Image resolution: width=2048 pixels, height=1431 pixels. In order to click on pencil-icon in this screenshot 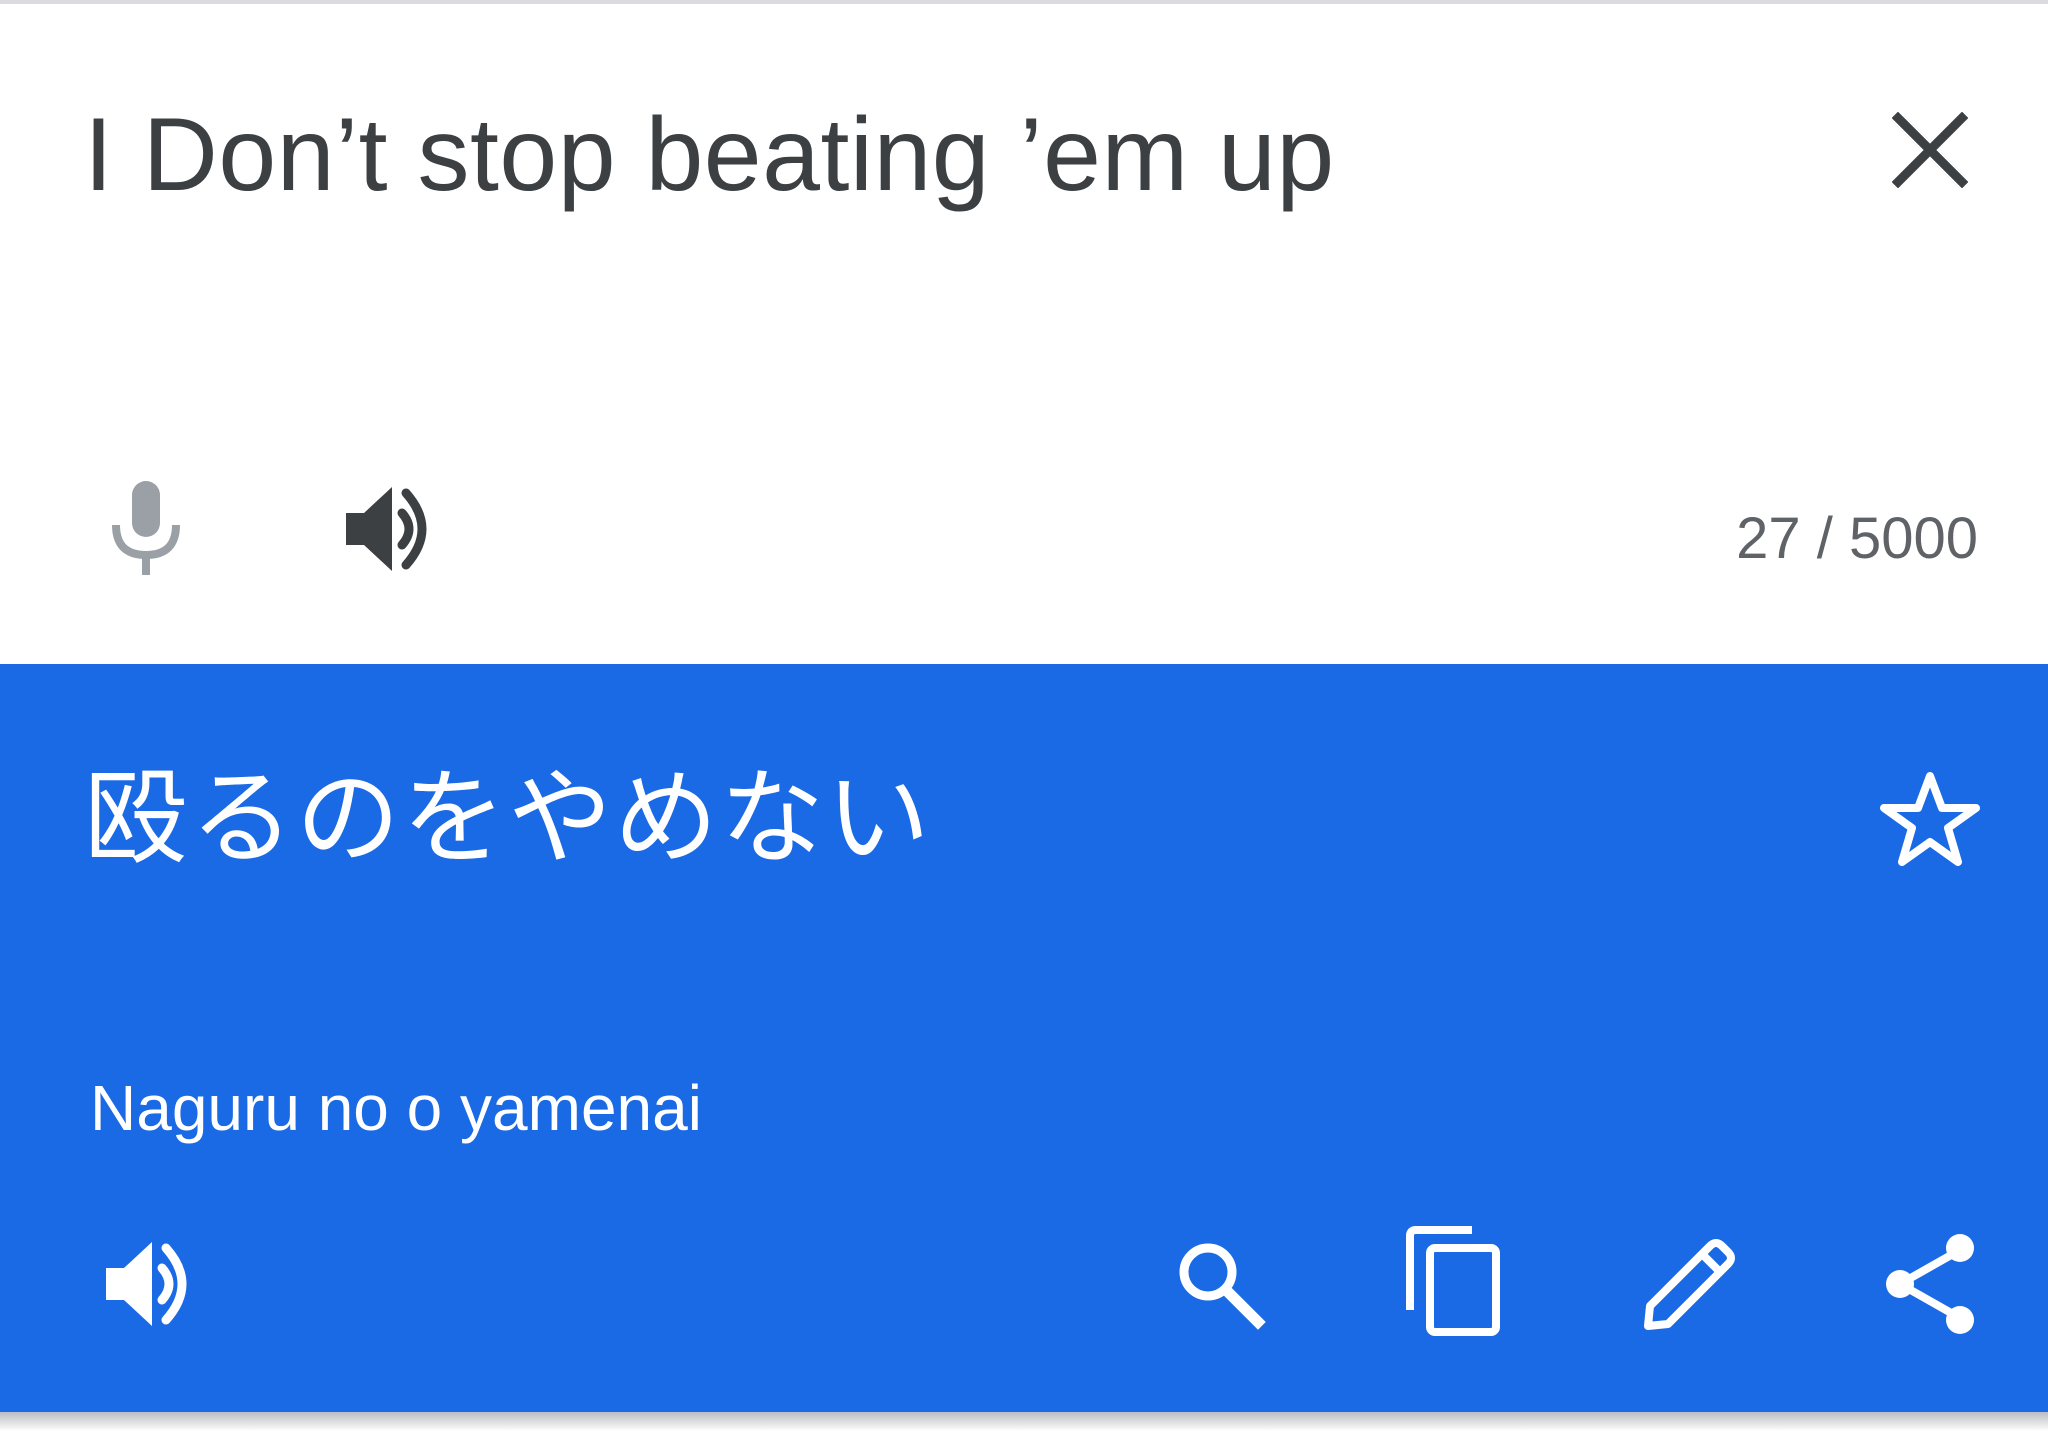, I will do `click(1689, 1284)`.